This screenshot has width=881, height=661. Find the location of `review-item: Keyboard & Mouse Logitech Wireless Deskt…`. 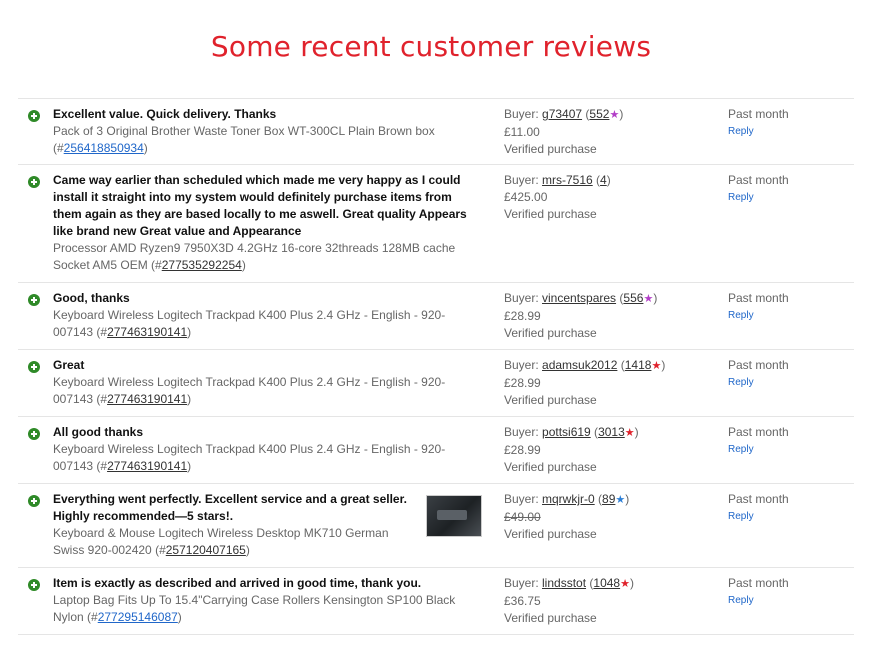

review-item: Keyboard & Mouse Logitech Wireless Deskt… is located at coordinates (221, 541).